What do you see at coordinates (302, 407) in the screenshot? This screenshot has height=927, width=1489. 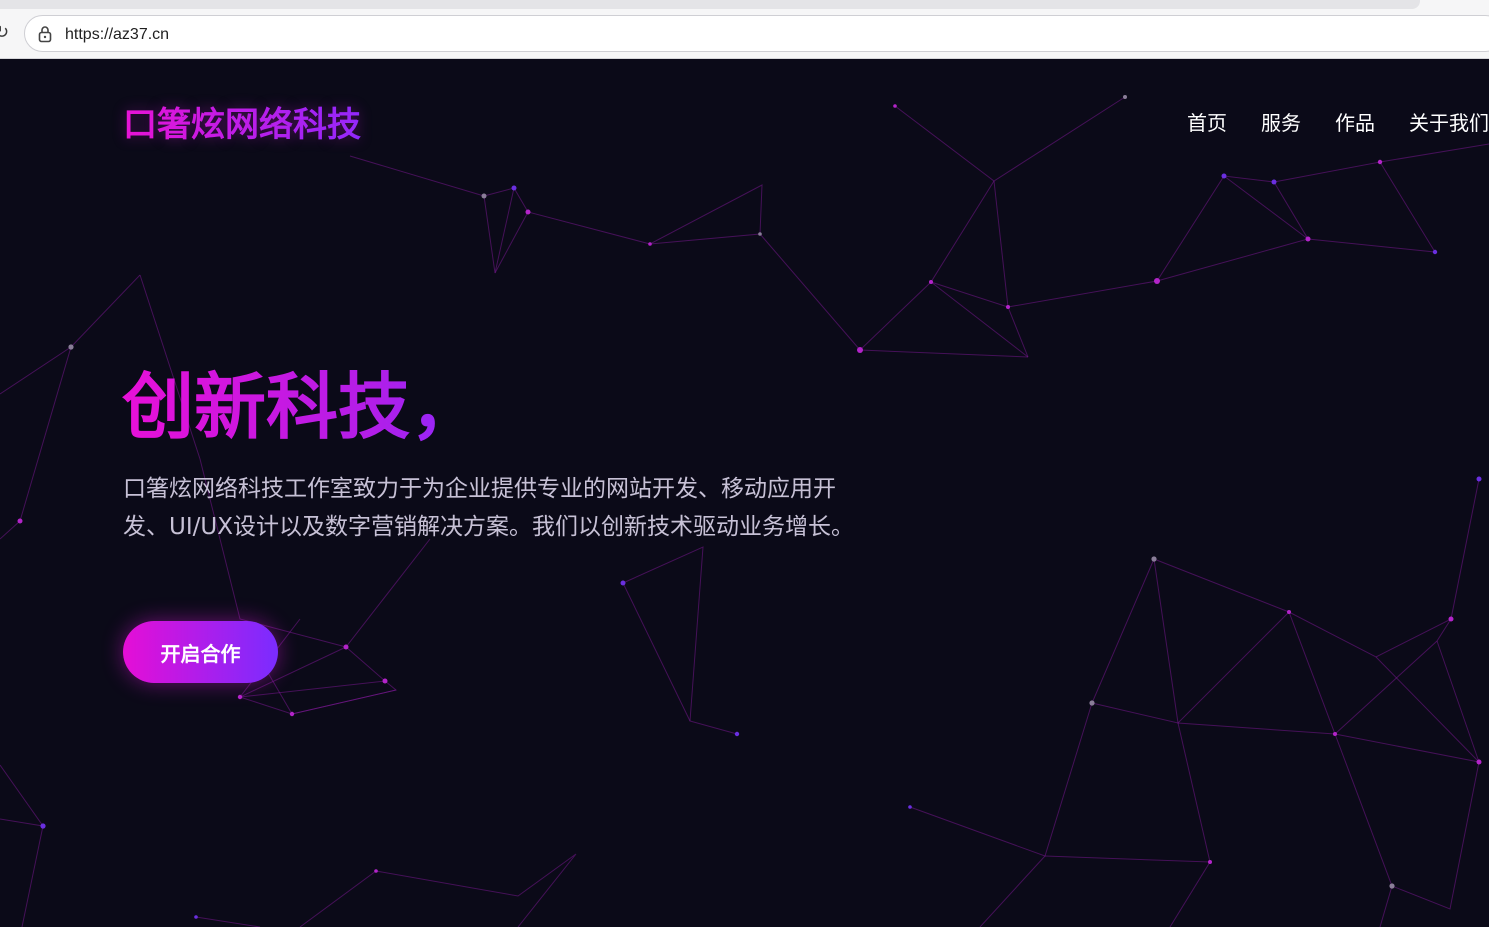 I see `hero-title: 创新科技，` at bounding box center [302, 407].